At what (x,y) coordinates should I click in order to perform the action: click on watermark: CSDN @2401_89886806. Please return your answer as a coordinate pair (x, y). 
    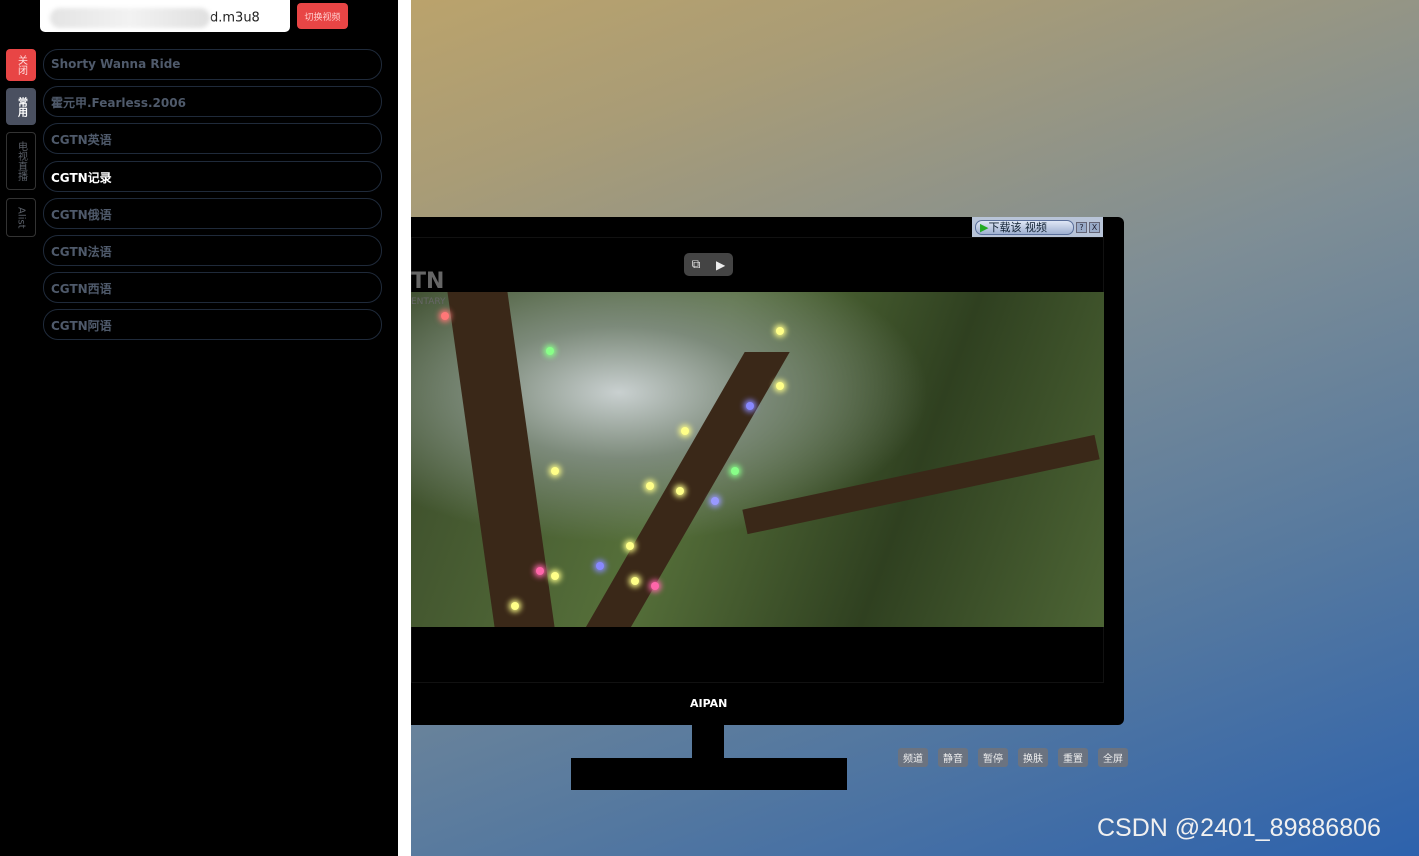
    Looking at the image, I should click on (1239, 828).